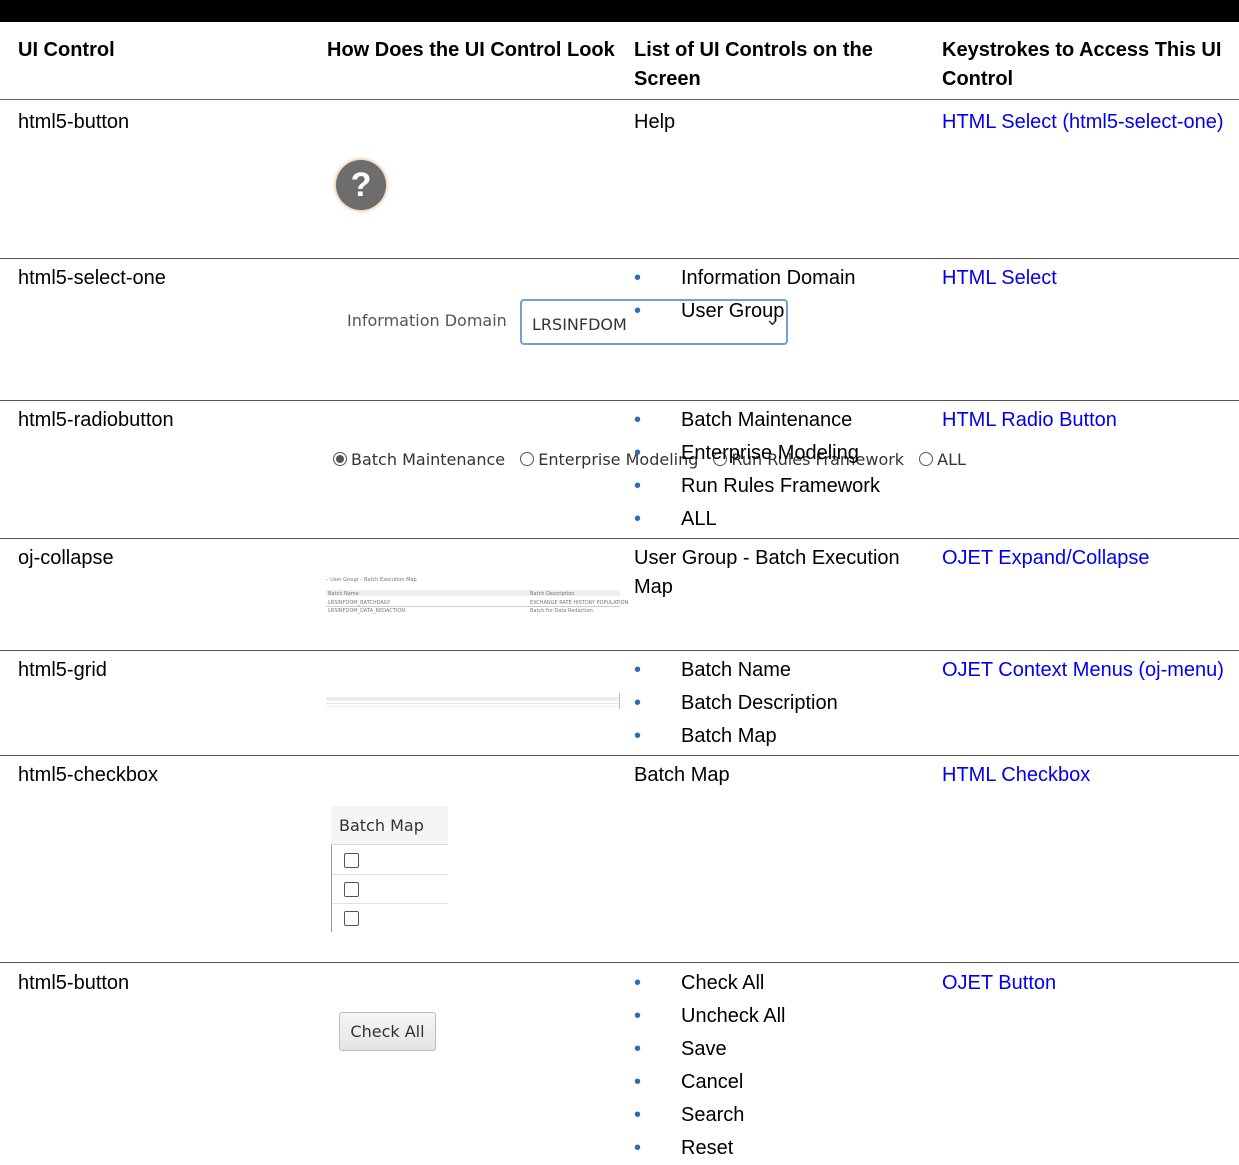 The height and width of the screenshot is (1165, 1239). Describe the element at coordinates (96, 420) in the screenshot. I see `row3-control: html5-radiobutton` at that location.